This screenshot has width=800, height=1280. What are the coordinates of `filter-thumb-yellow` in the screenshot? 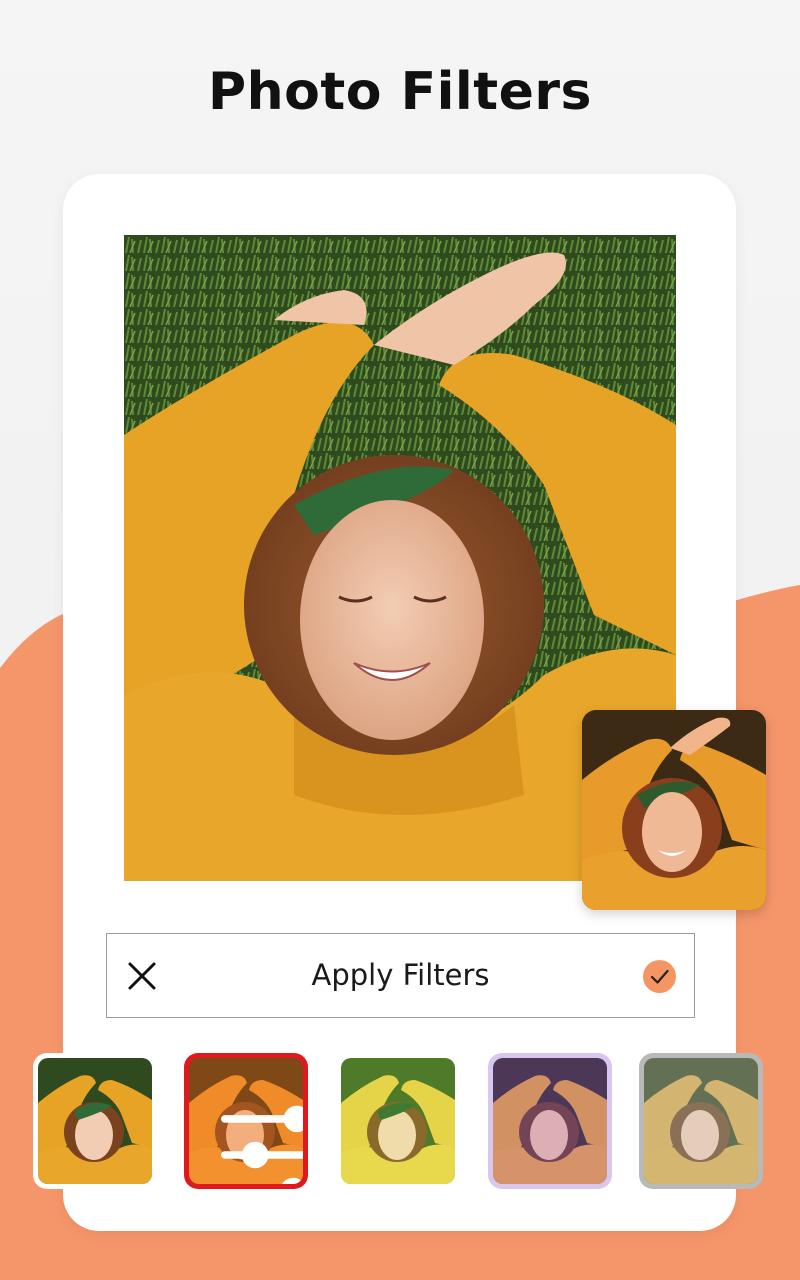 It's located at (398, 1121).